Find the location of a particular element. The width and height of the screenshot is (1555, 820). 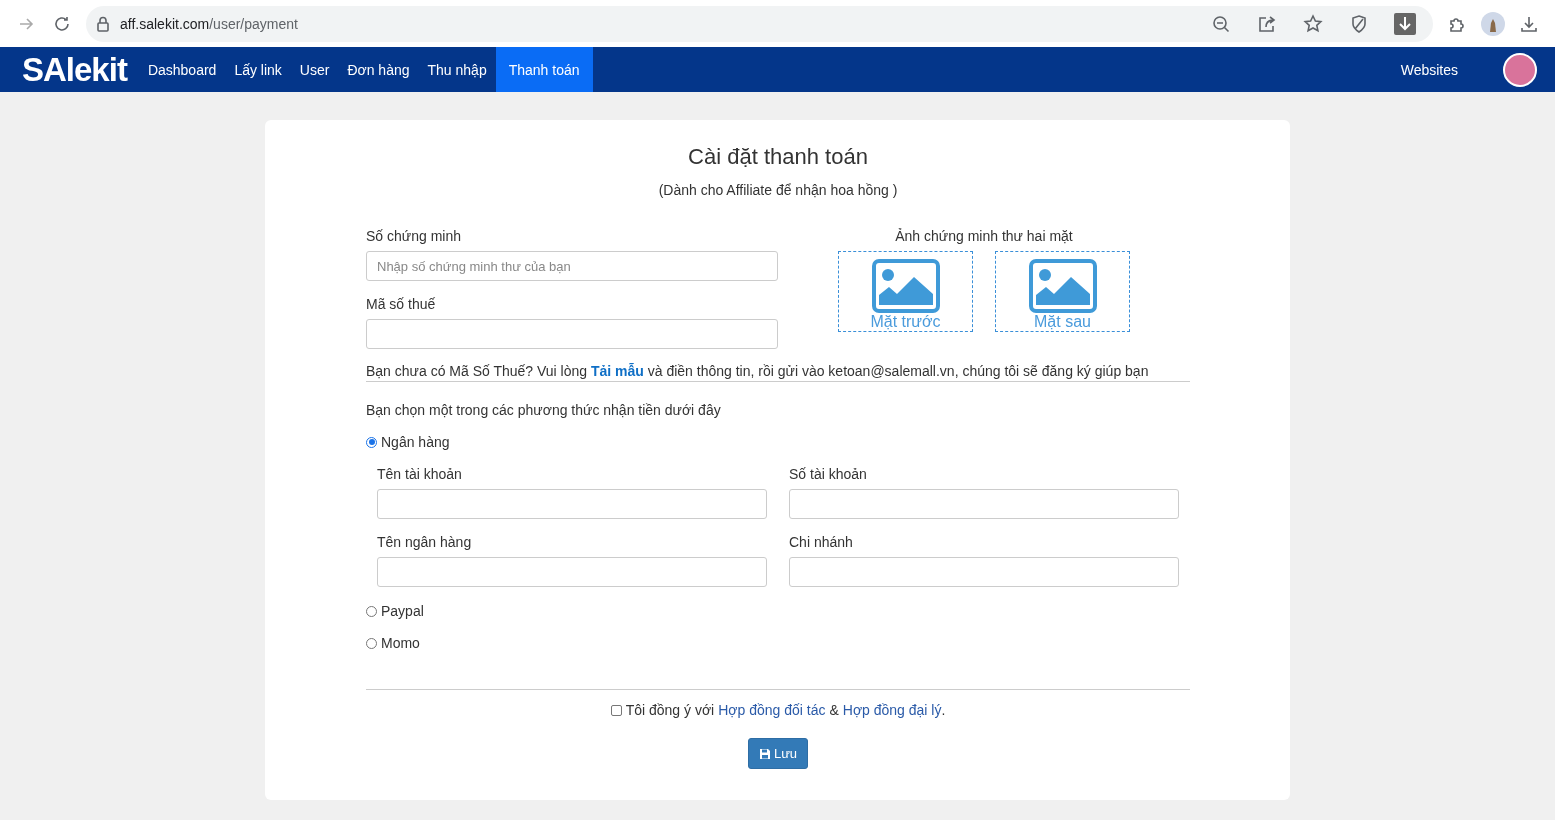

user-avatar is located at coordinates (1520, 69).